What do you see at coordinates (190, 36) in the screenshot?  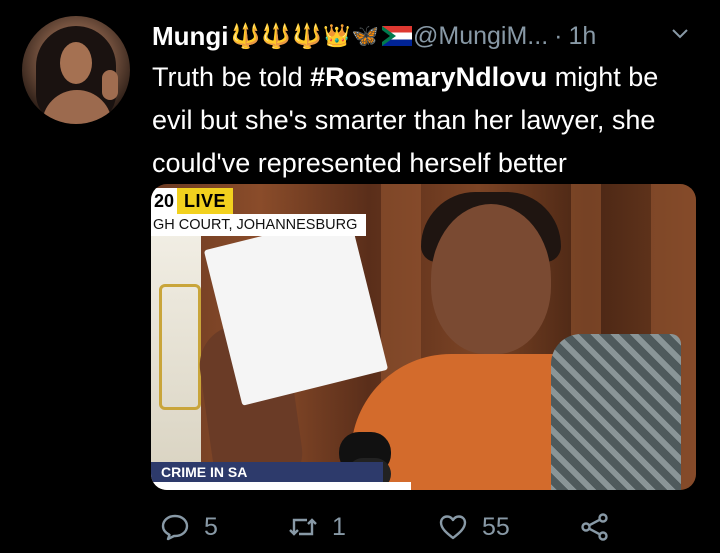 I see `author-name: Mungi` at bounding box center [190, 36].